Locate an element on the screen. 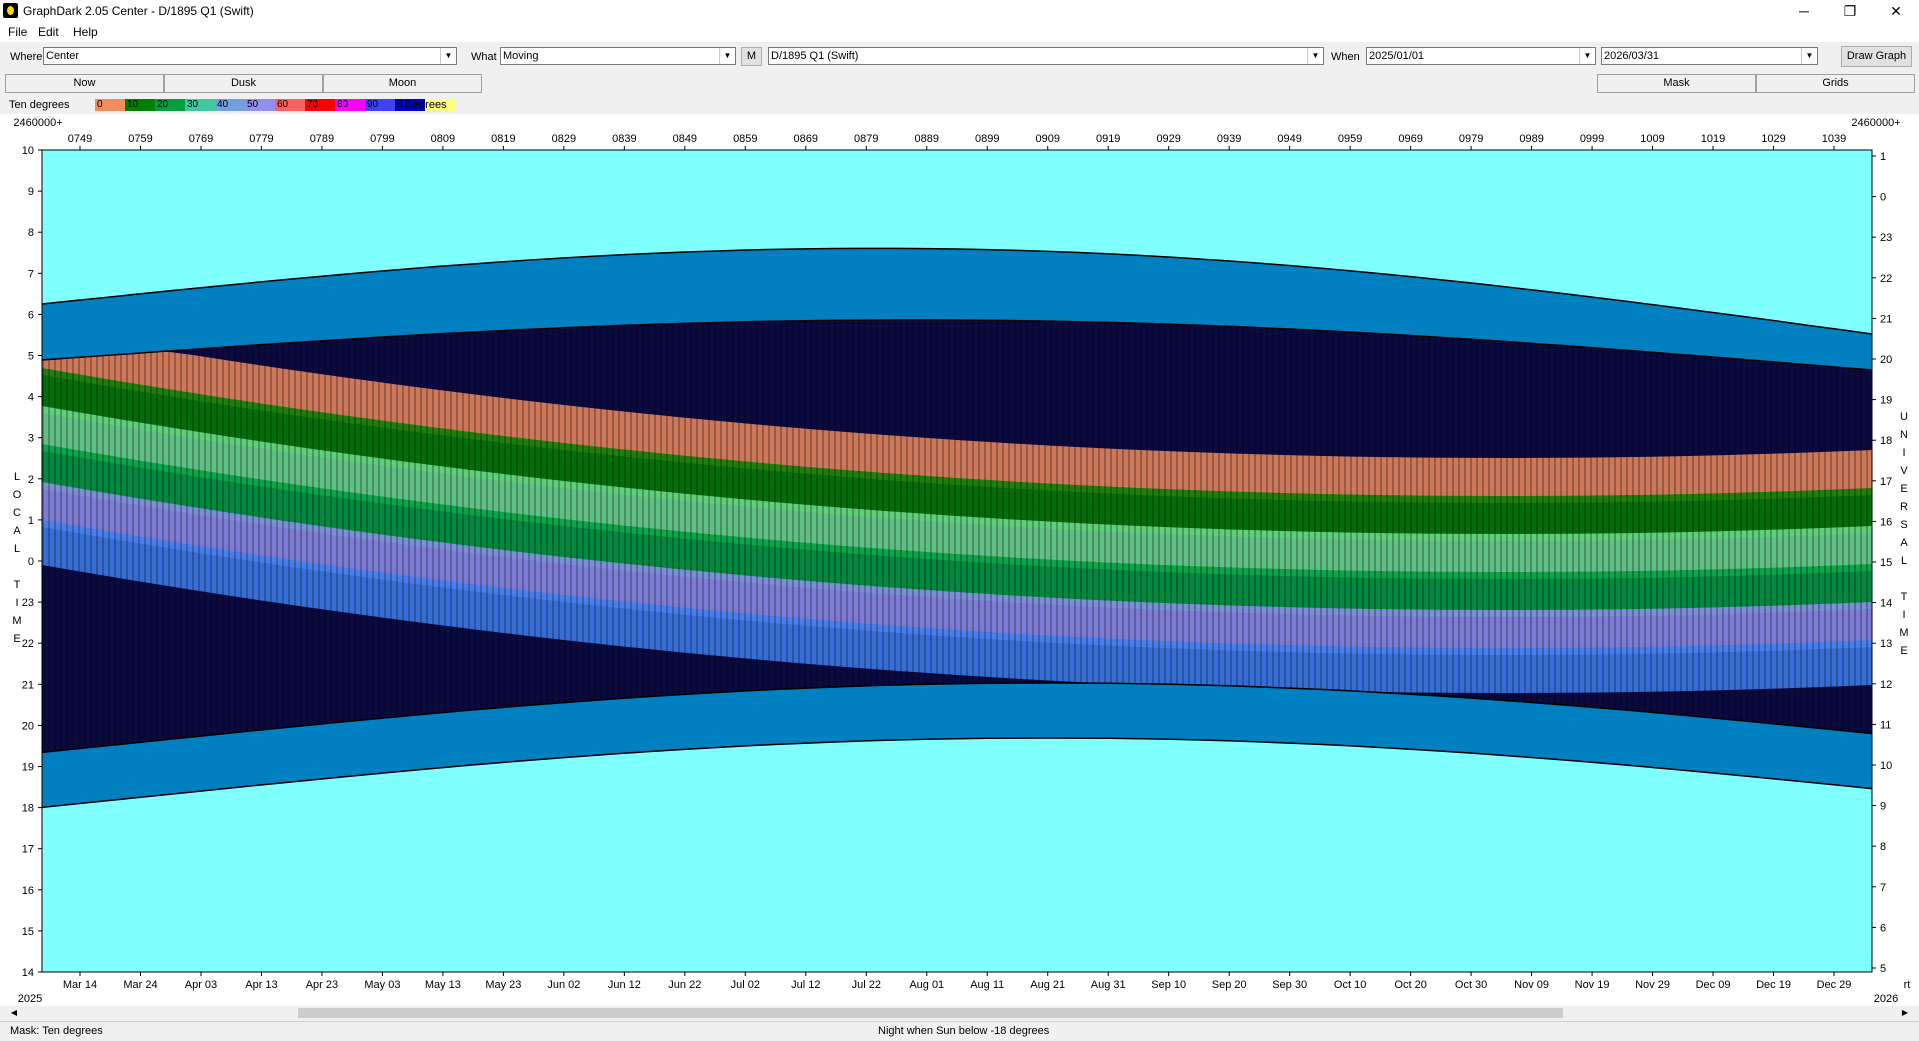 The width and height of the screenshot is (1919, 1041). left-axis-tick-label: 2 is located at coordinates (31, 480).